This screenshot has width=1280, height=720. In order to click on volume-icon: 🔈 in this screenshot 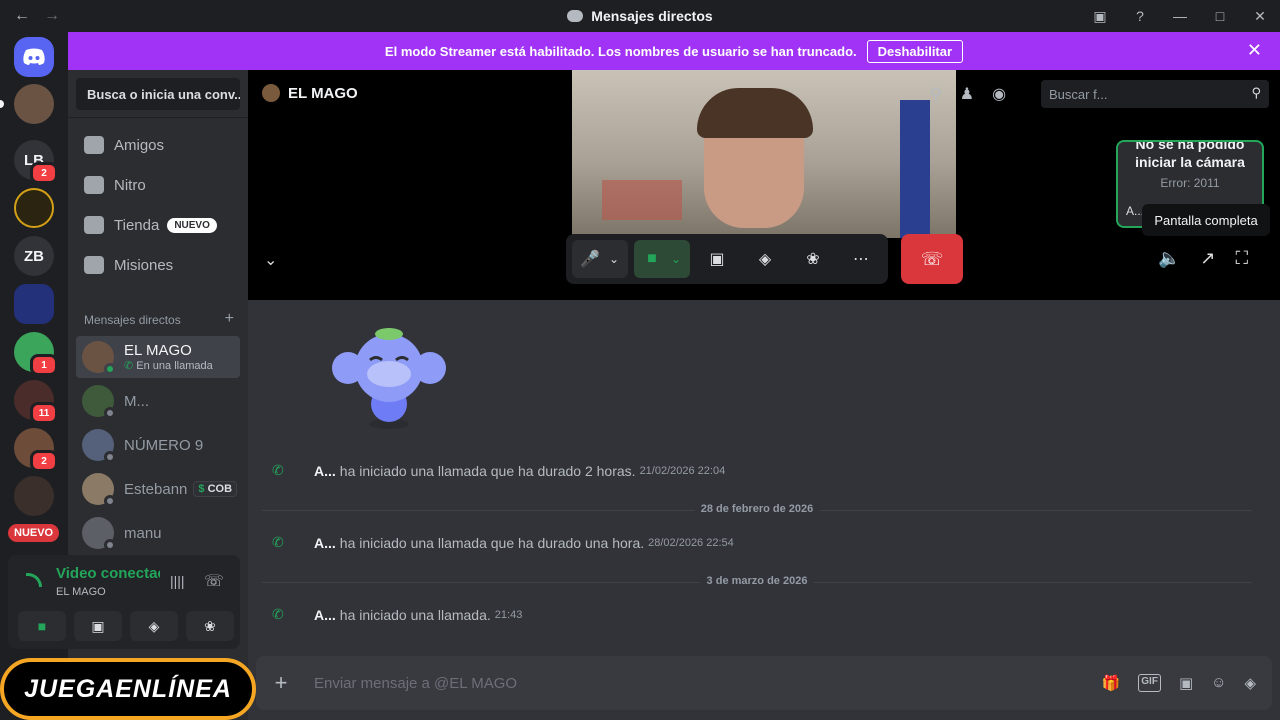, I will do `click(1169, 258)`.